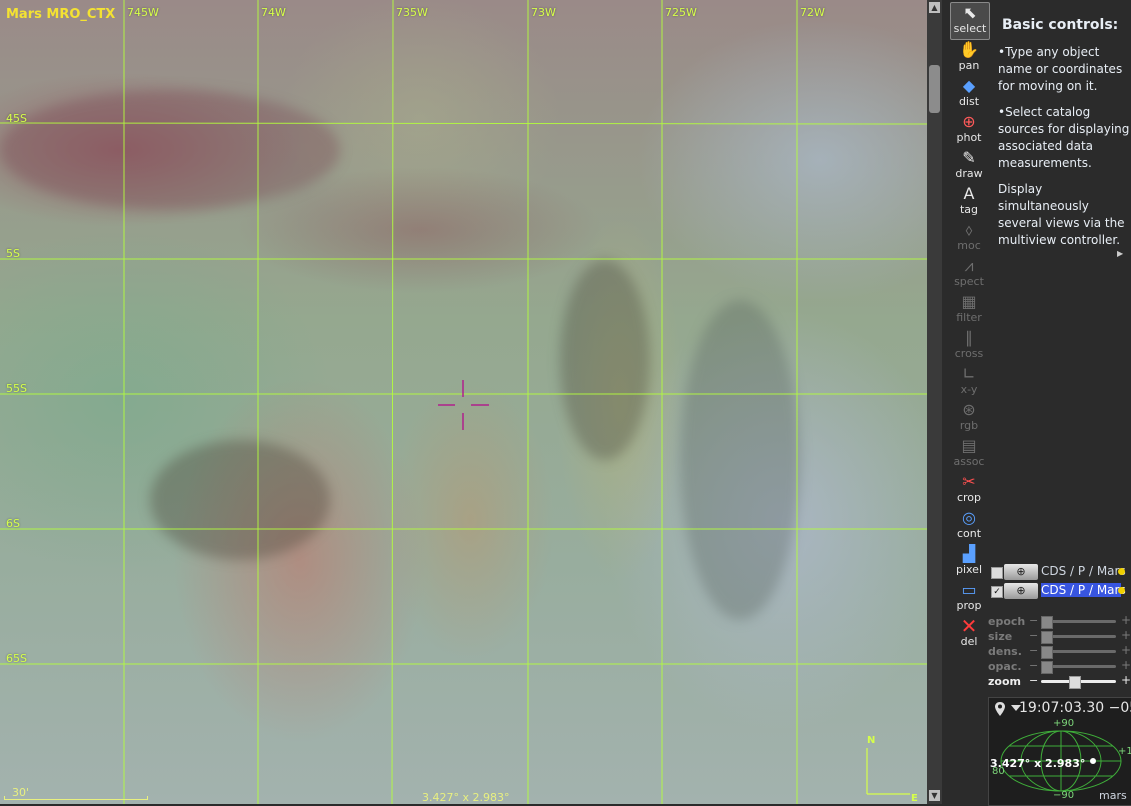  What do you see at coordinates (969, 281) in the screenshot?
I see `tool-label: spect` at bounding box center [969, 281].